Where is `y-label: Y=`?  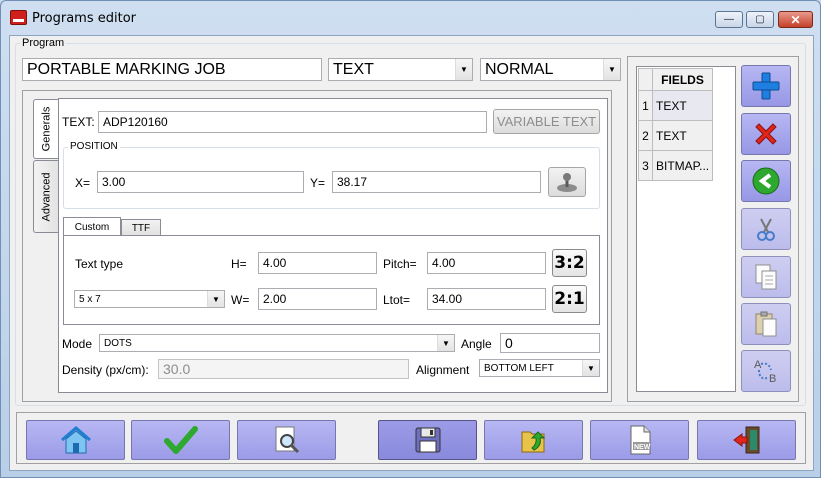 y-label: Y= is located at coordinates (318, 183).